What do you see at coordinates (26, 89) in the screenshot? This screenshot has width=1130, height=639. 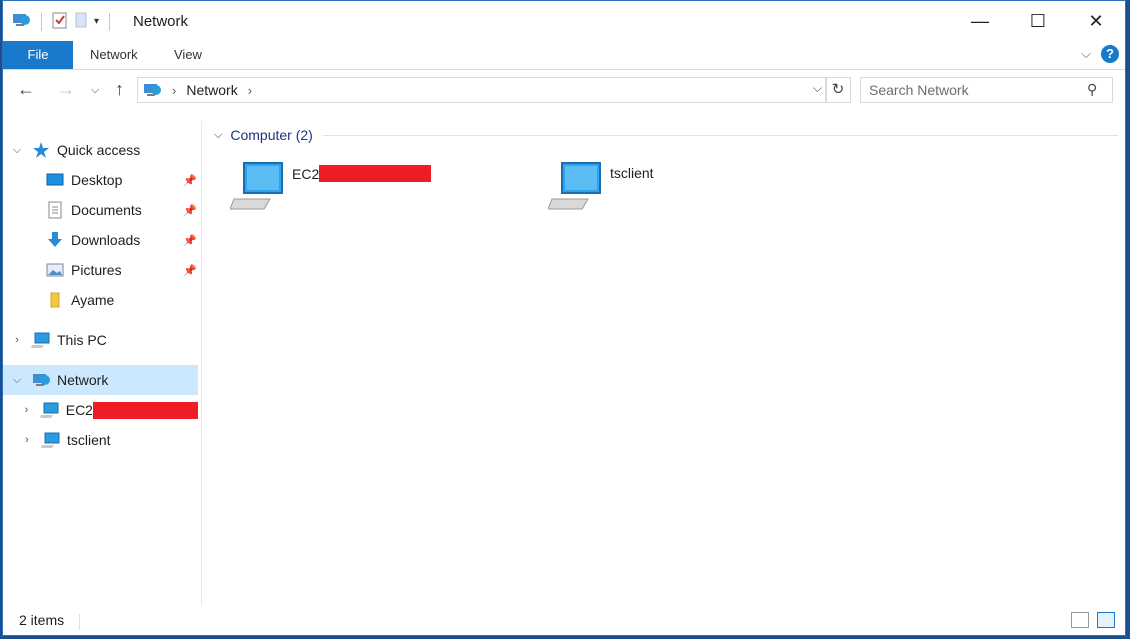 I see `back-arrow-icon: ←` at bounding box center [26, 89].